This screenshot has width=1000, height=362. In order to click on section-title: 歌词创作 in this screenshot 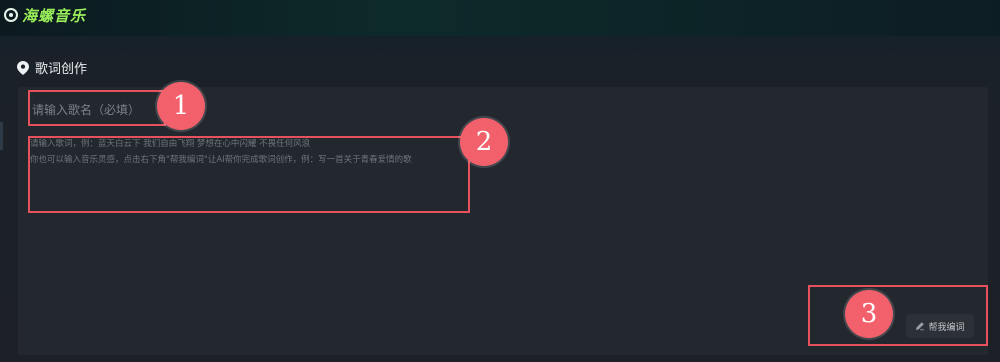, I will do `click(61, 69)`.